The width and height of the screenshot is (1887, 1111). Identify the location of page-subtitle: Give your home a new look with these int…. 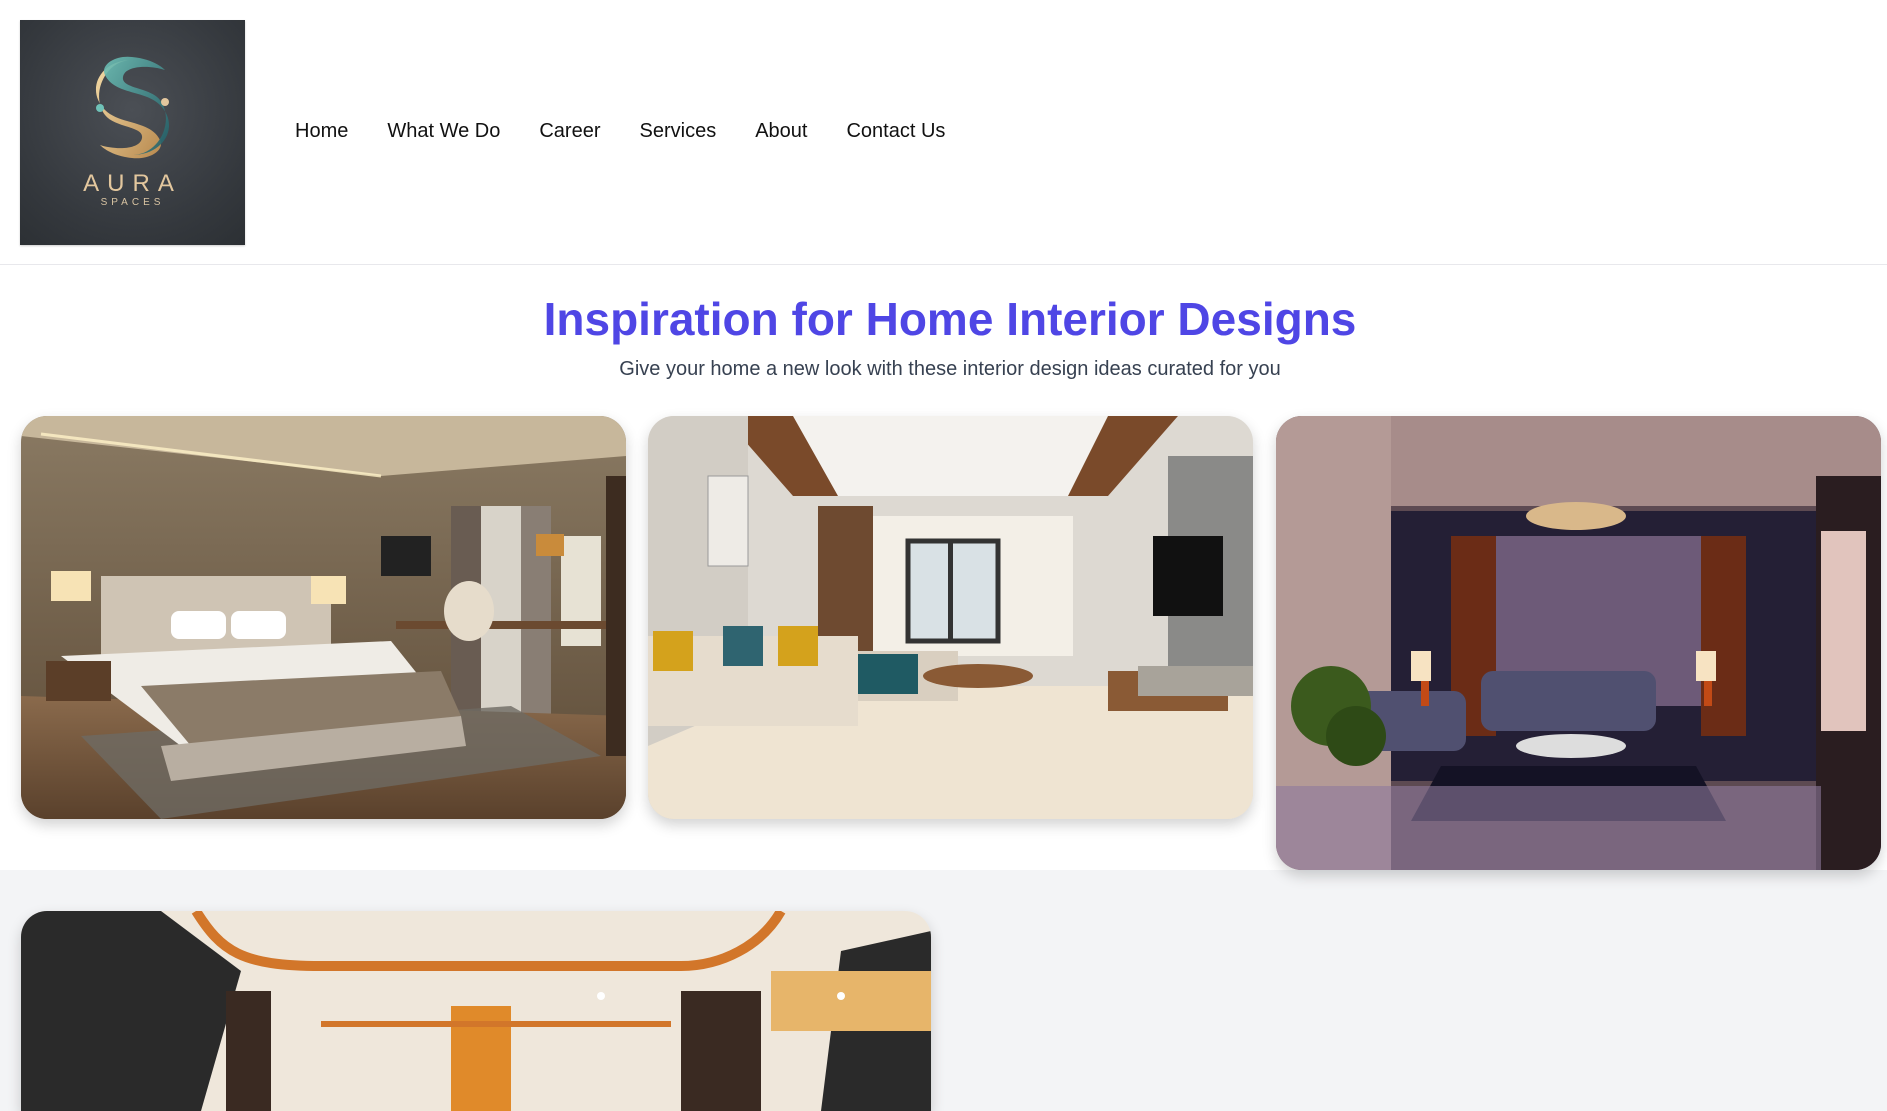
(950, 369).